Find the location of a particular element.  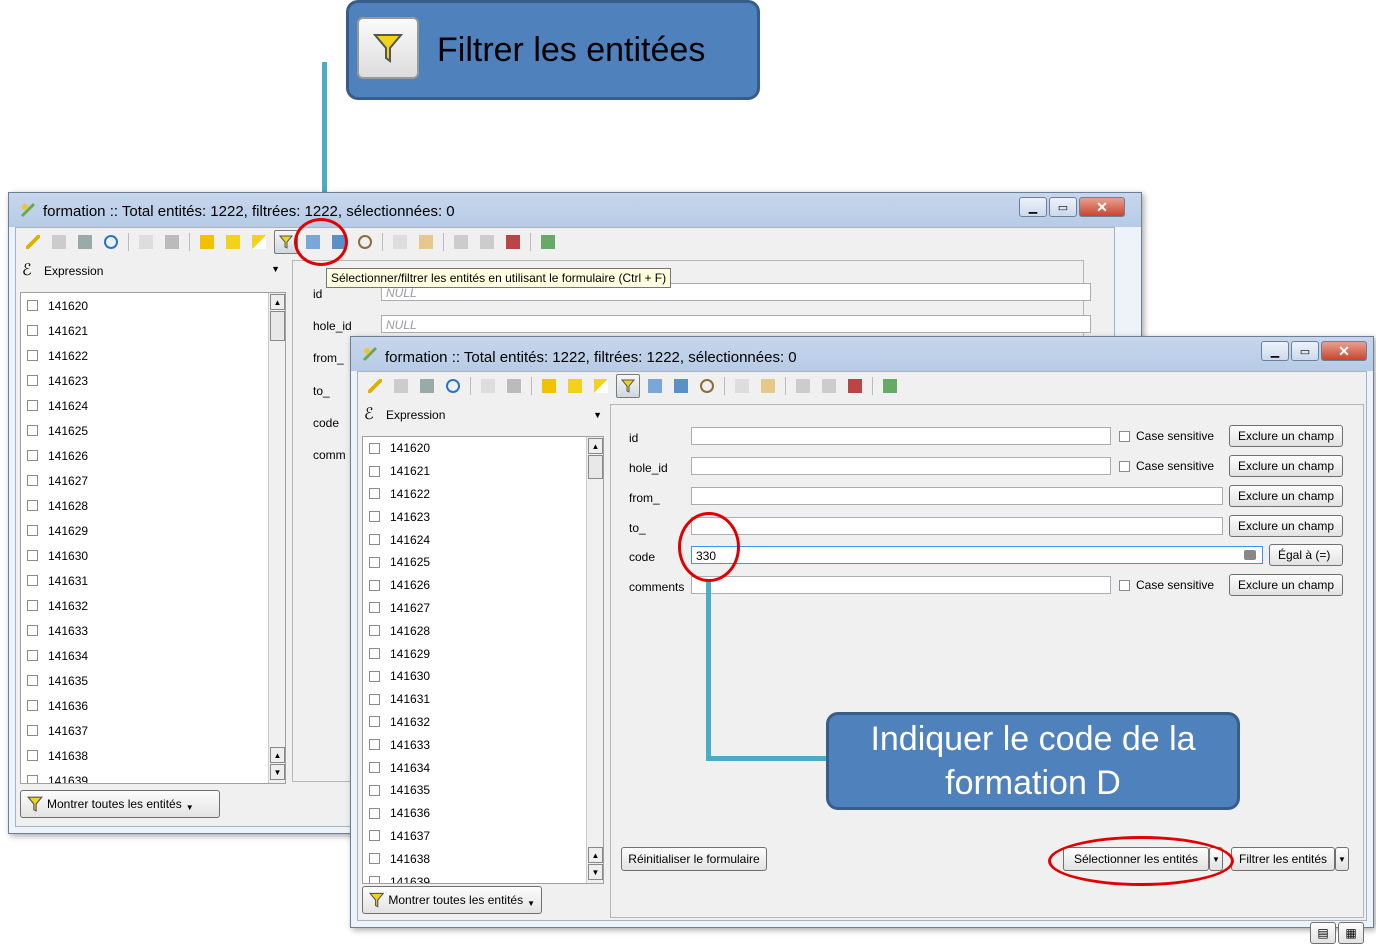

comments-option-dropdown: Exclure un champ is located at coordinates (1286, 585).